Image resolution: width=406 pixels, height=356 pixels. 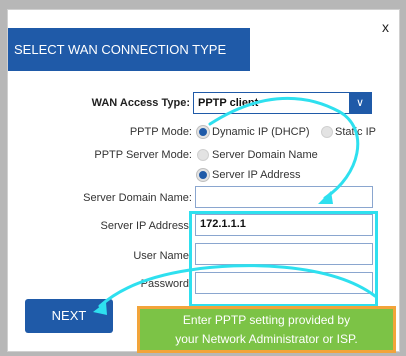 What do you see at coordinates (355, 132) in the screenshot?
I see `radio-static-ip-label: Static IP` at bounding box center [355, 132].